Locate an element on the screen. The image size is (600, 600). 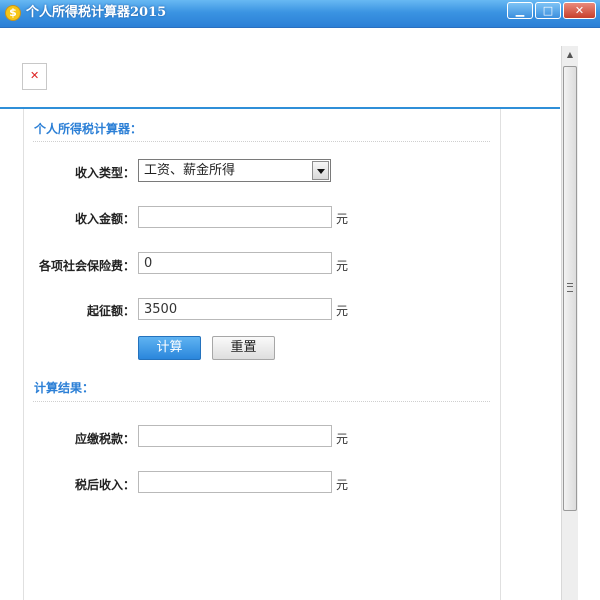
scroll-thumb is located at coordinates (570, 288).